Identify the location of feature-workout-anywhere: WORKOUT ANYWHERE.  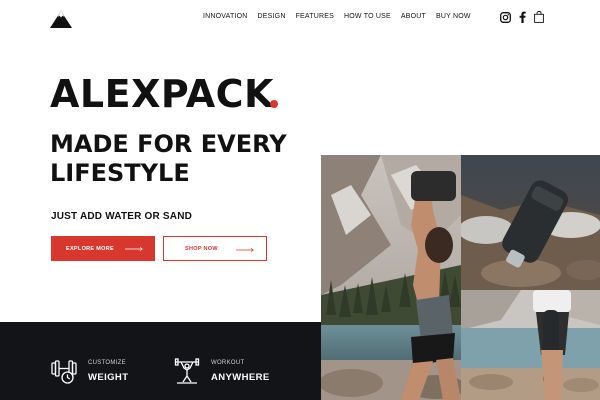
(221, 371).